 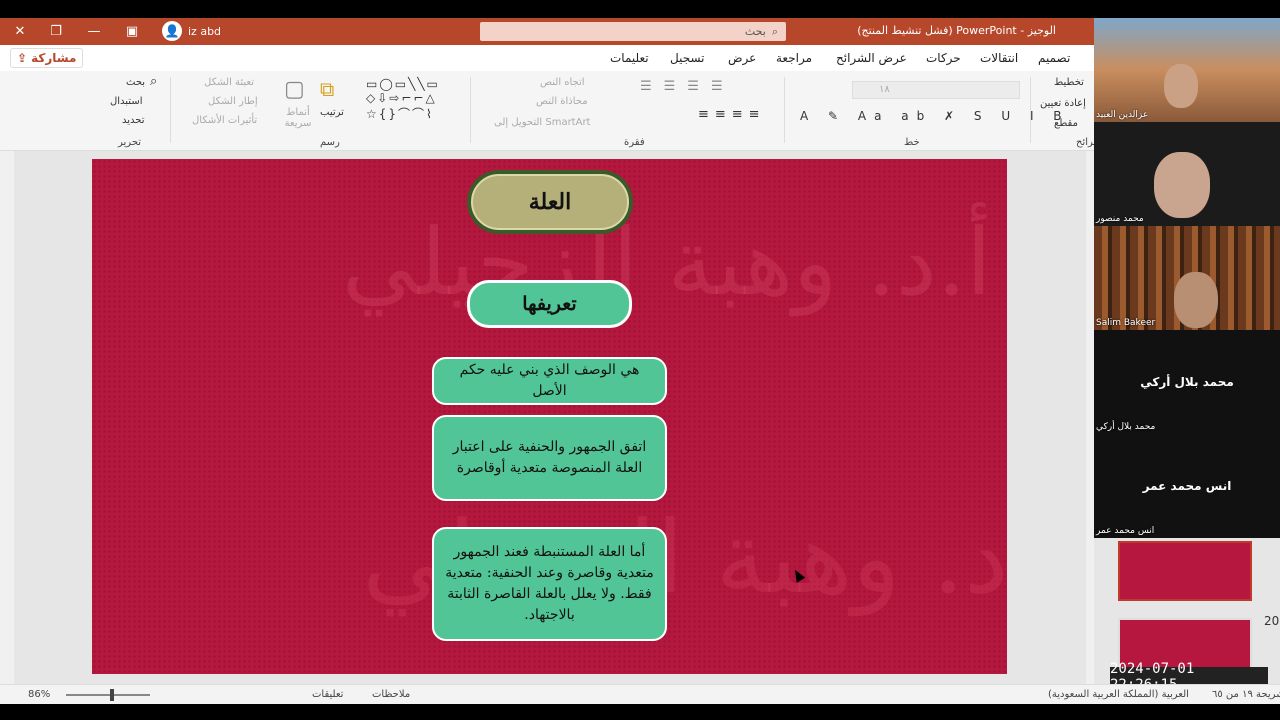 What do you see at coordinates (1090, 417) in the screenshot?
I see `right-scrollbar` at bounding box center [1090, 417].